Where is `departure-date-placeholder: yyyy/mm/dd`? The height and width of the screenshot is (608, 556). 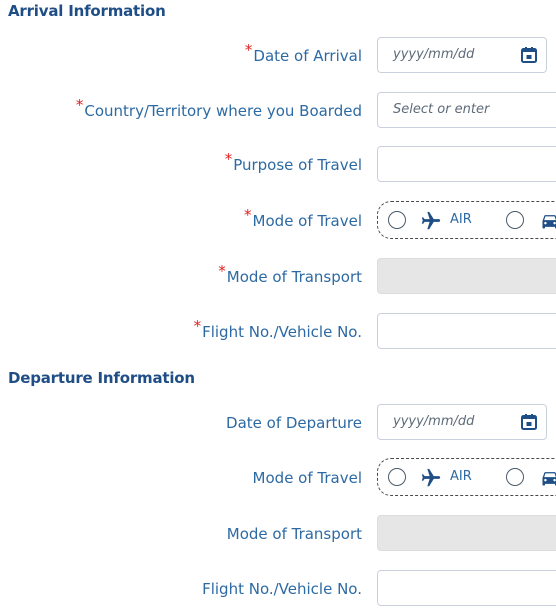 departure-date-placeholder: yyyy/mm/dd is located at coordinates (434, 421).